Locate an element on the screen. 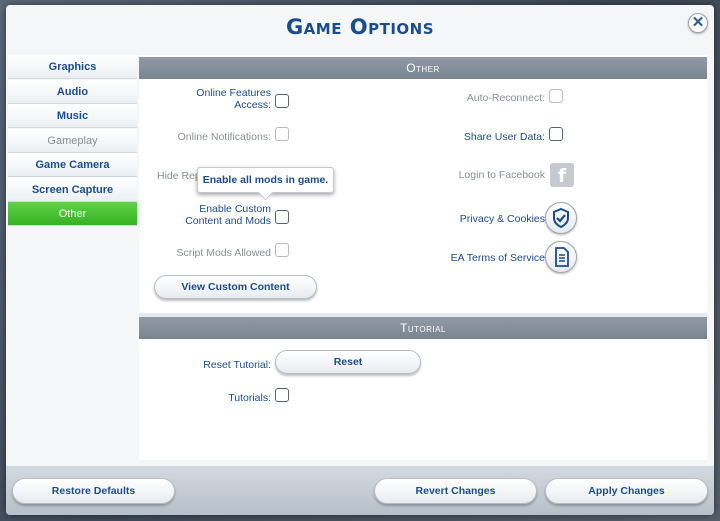 This screenshot has width=720, height=521. tab-gameplay: Gameplay is located at coordinates (72, 140).